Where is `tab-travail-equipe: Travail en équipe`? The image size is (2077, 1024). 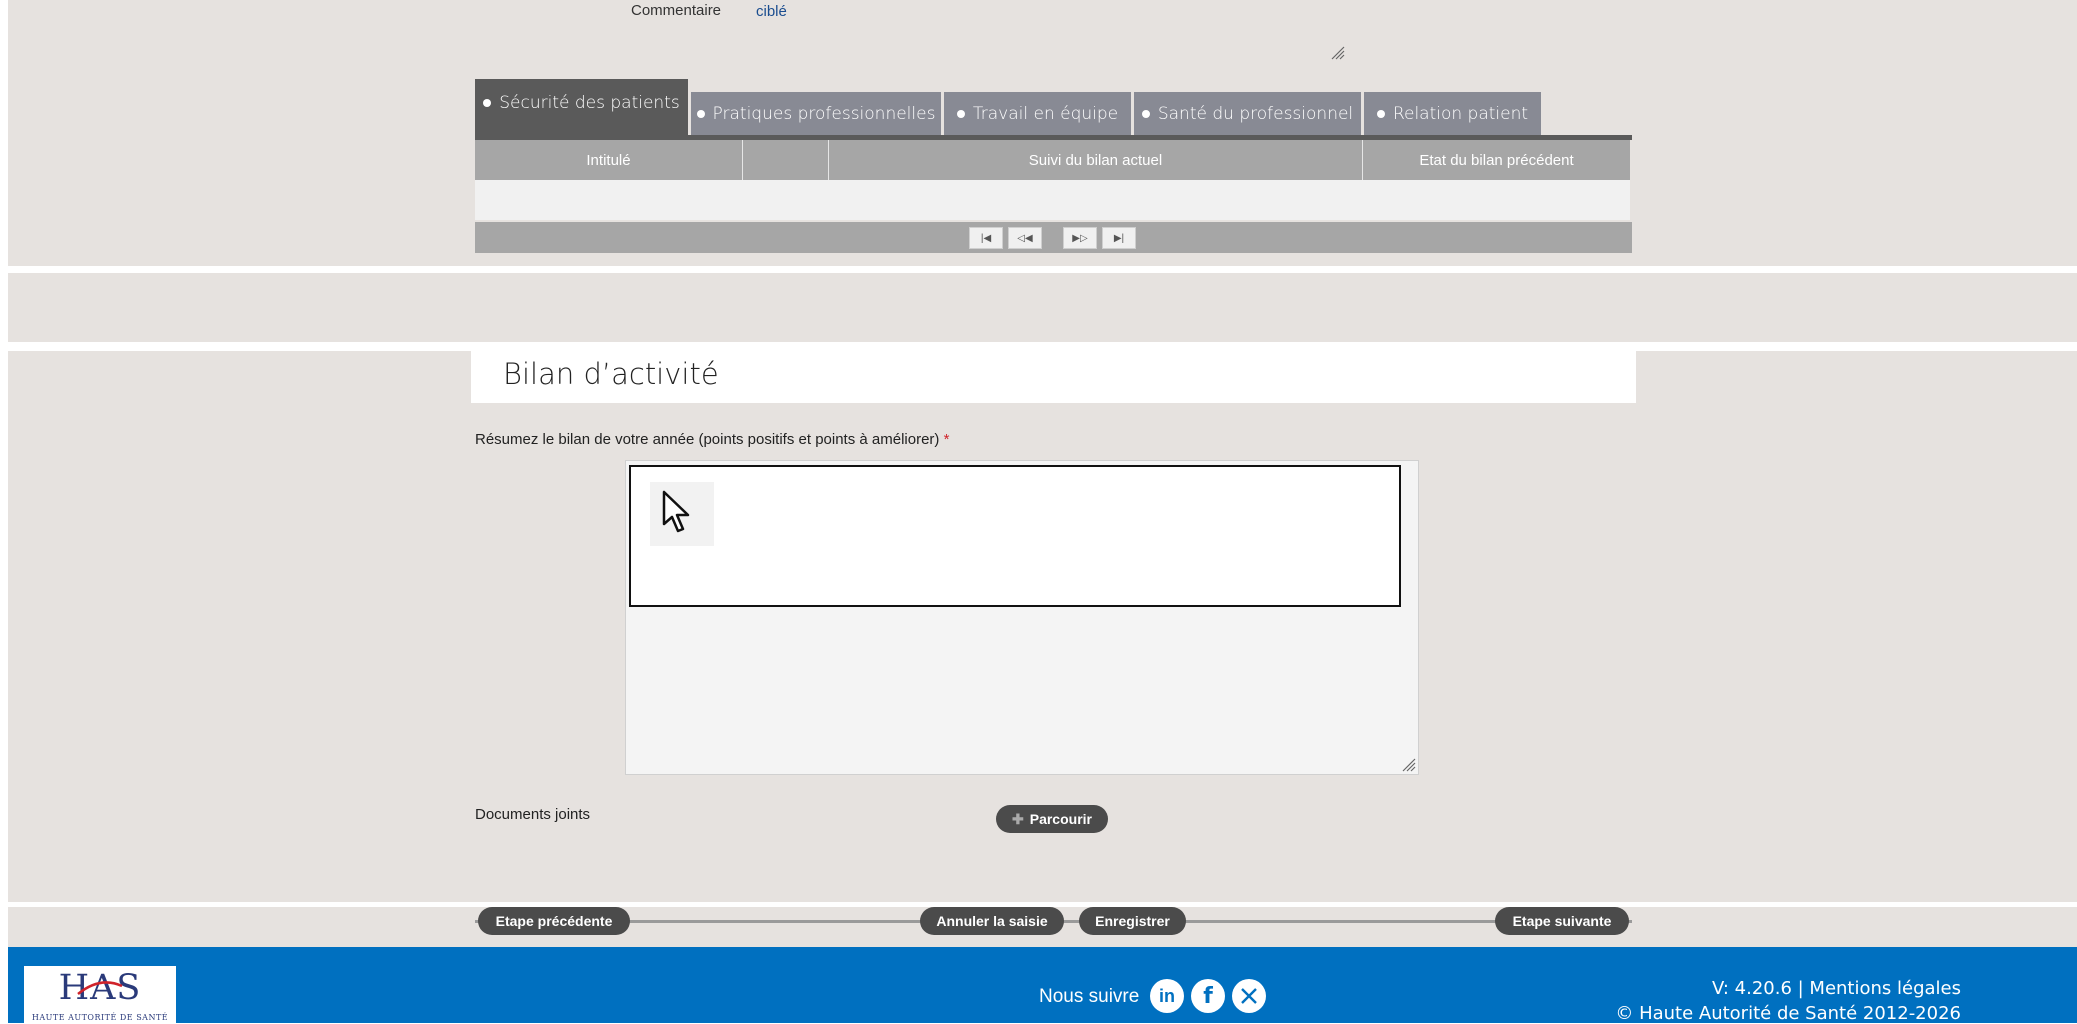 tab-travail-equipe: Travail en équipe is located at coordinates (1037, 113).